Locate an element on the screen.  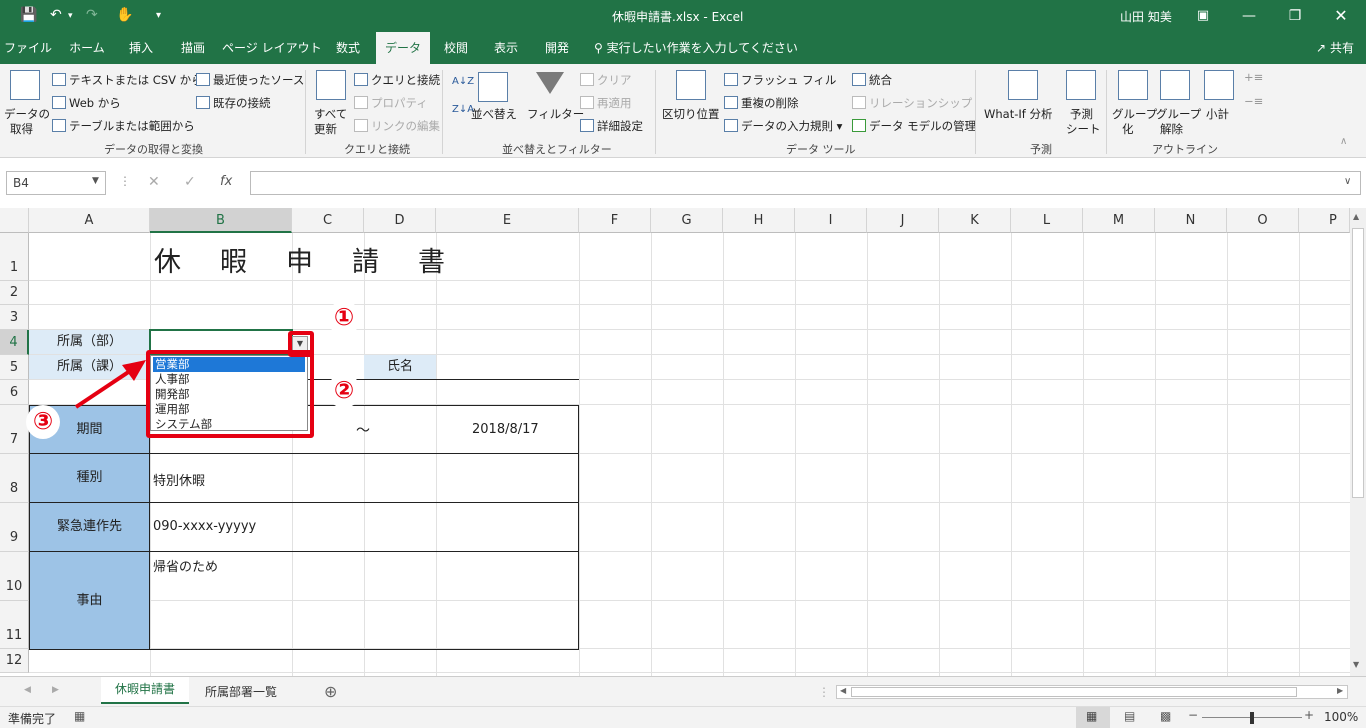
get-data-button: データの is located at coordinates (27, 114).